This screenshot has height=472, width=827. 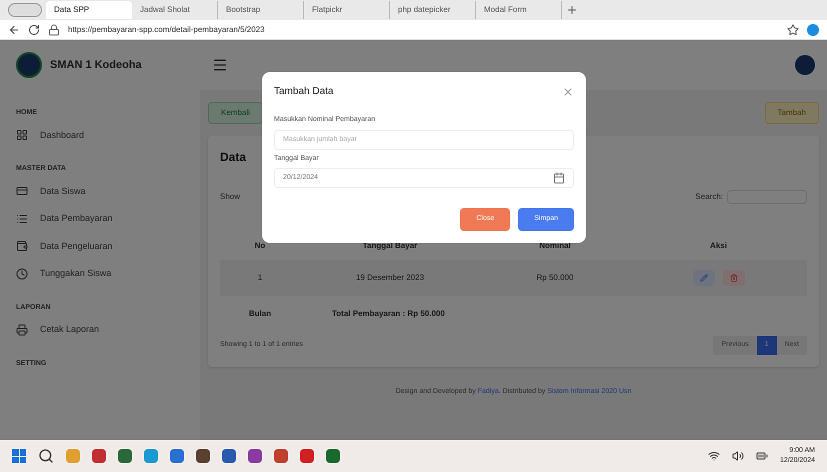 I want to click on grid-icon, so click(x=22, y=135).